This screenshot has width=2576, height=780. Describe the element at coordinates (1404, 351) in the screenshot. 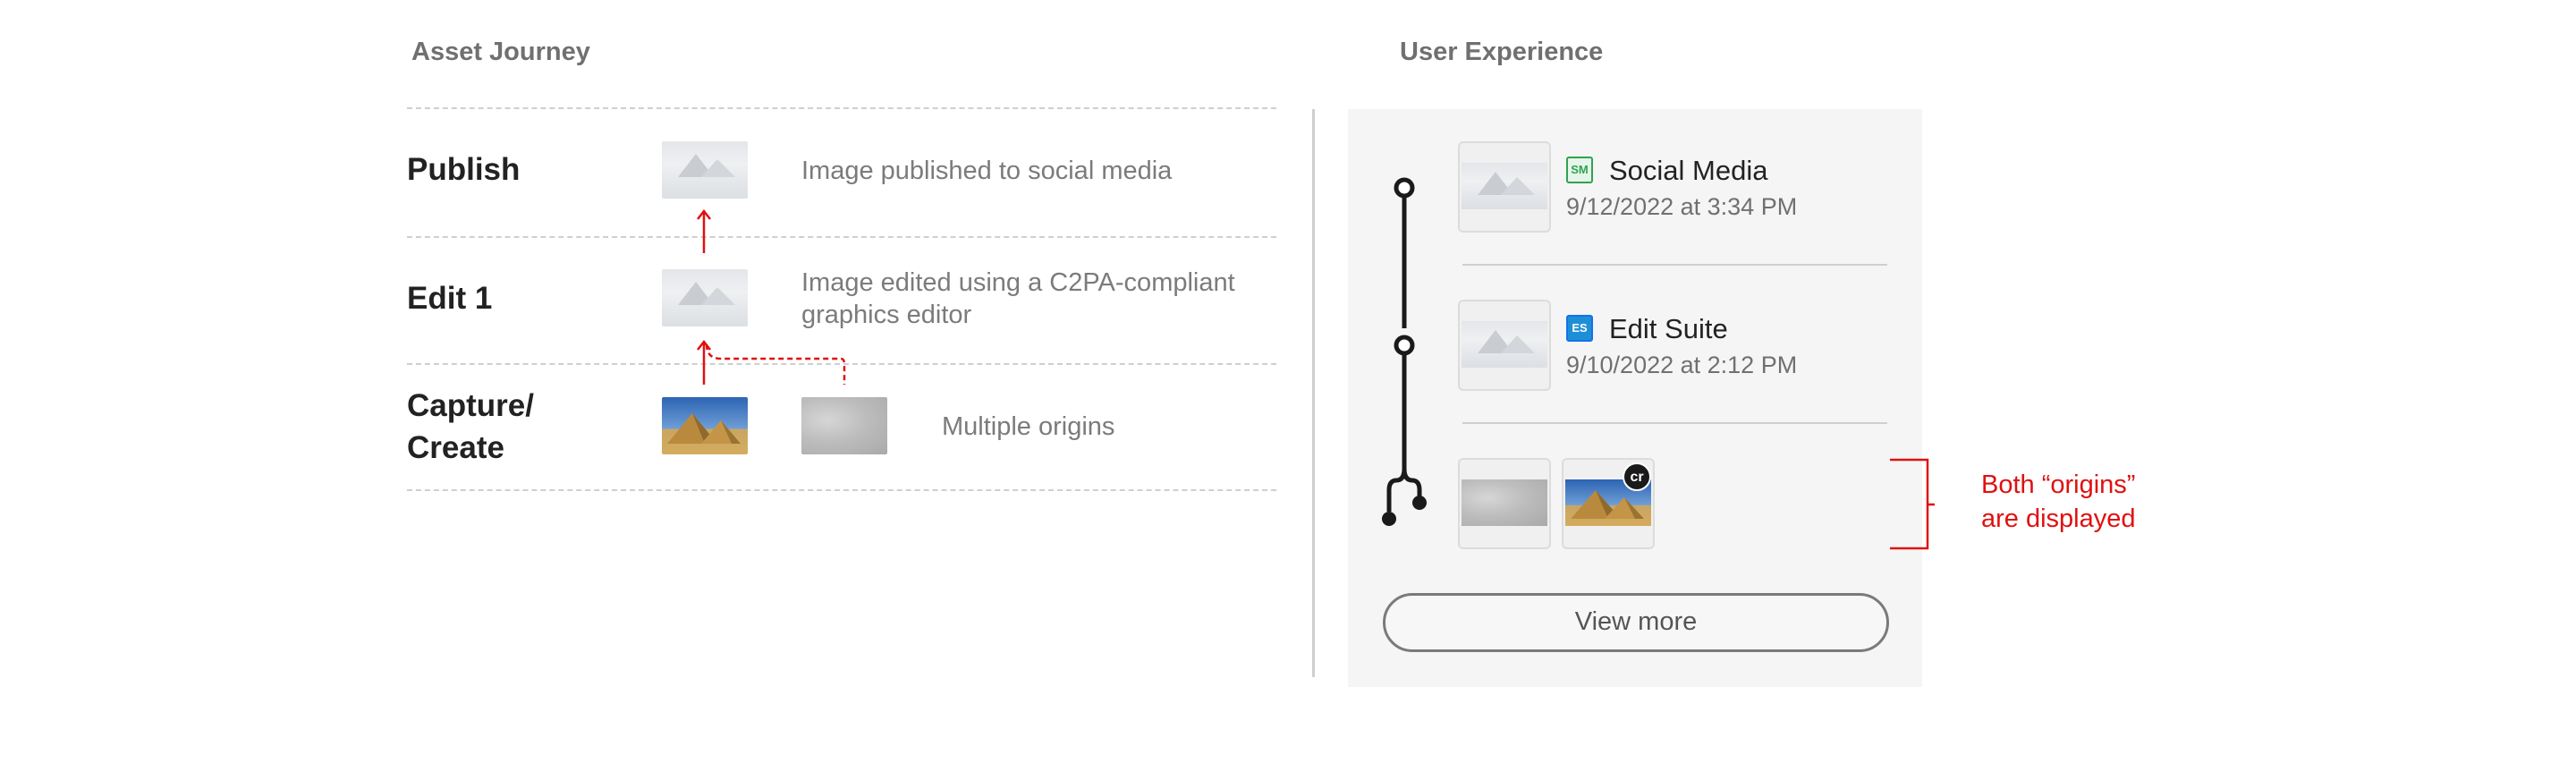

I see `timeline-branch-icon` at that location.